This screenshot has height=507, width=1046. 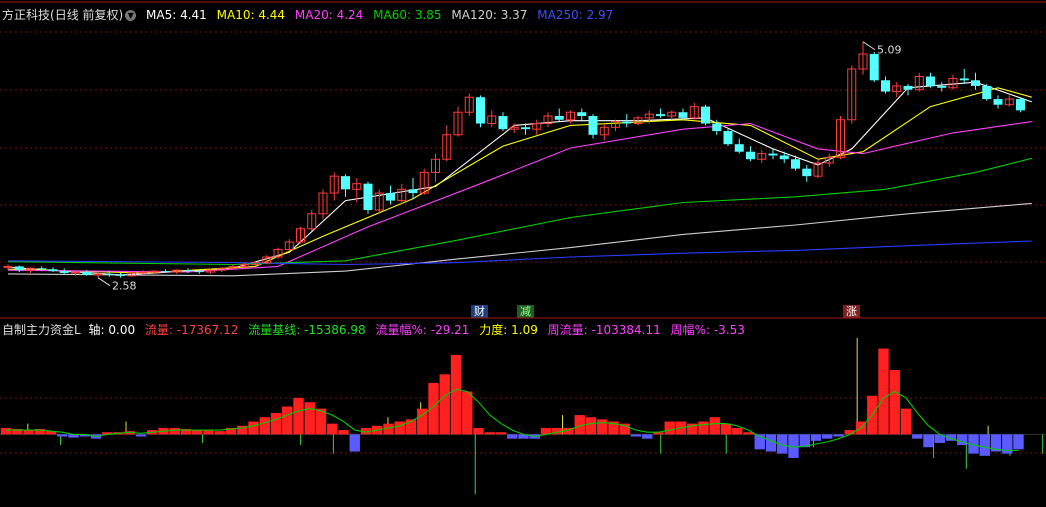 I want to click on high-label: 5.09, so click(x=889, y=50).